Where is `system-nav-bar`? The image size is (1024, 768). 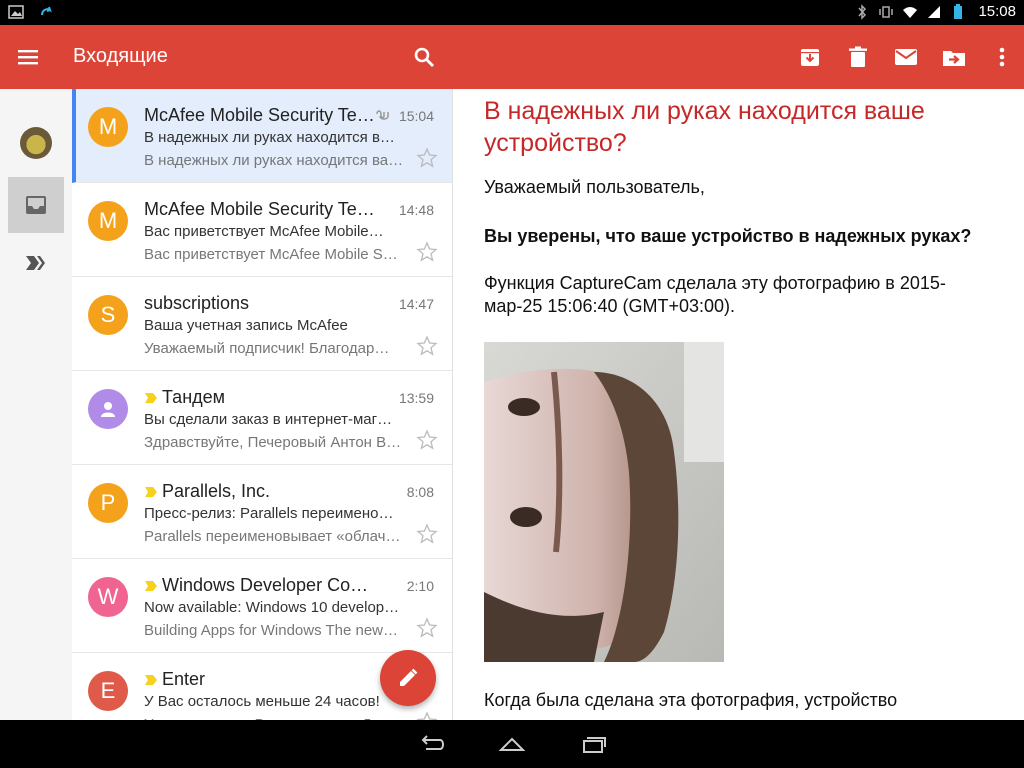 system-nav-bar is located at coordinates (512, 744).